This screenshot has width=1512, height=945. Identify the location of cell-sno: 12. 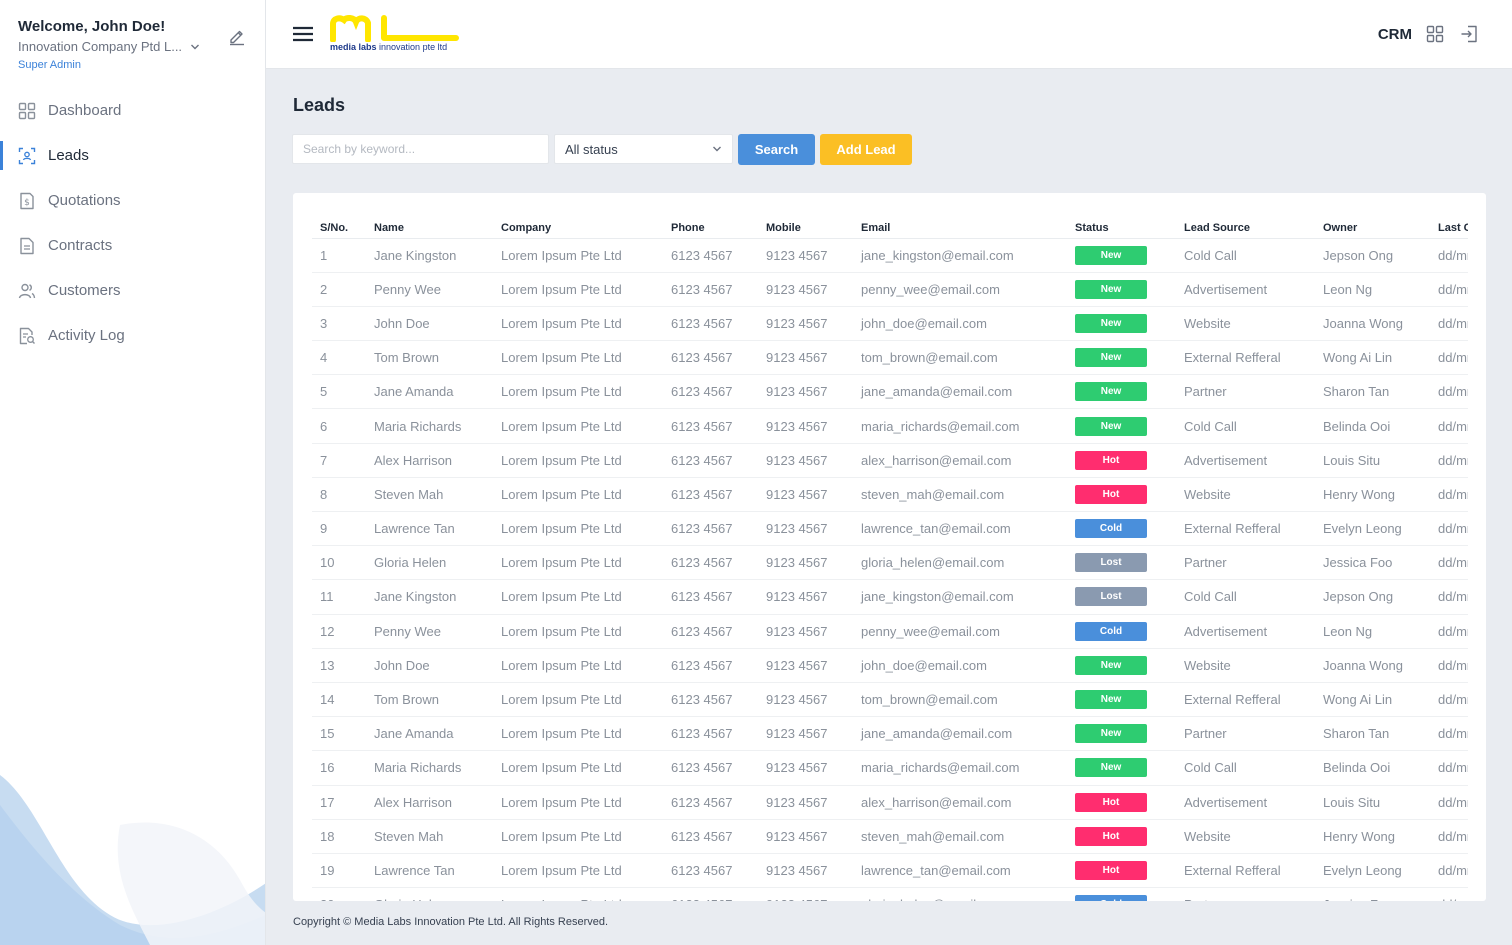
(339, 631).